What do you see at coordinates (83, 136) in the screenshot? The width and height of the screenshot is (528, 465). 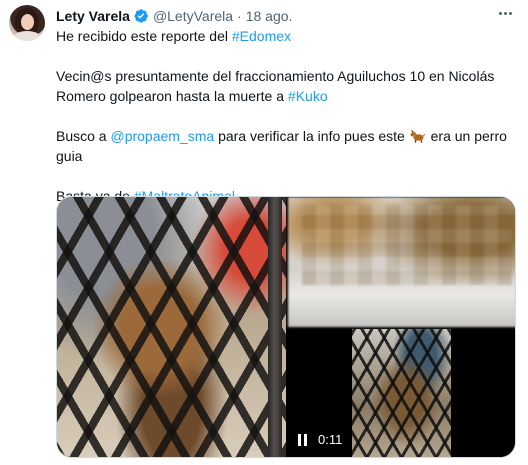 I see `para3-before: Busco a` at bounding box center [83, 136].